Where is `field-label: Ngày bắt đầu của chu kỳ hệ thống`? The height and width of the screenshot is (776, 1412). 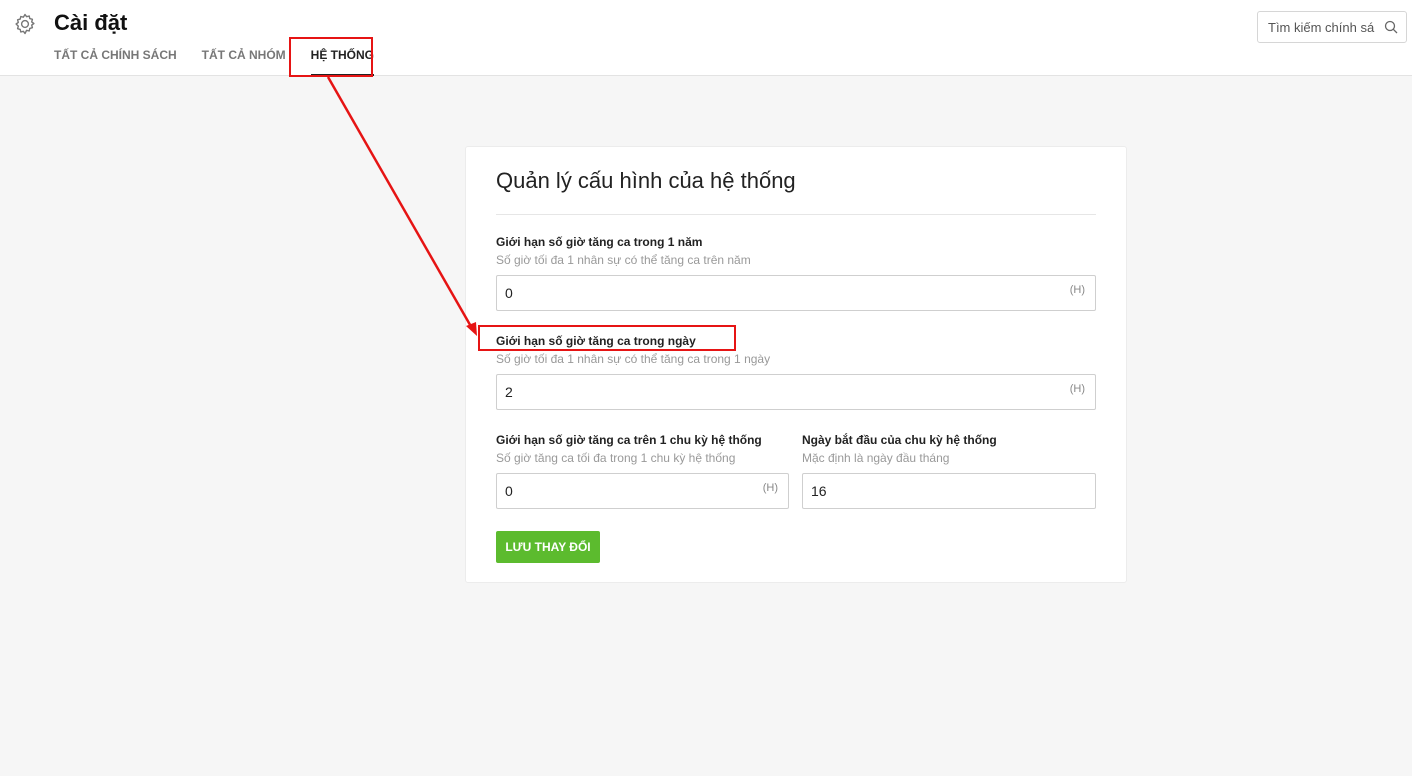
field-label: Ngày bắt đầu của chu kỳ hệ thống is located at coordinates (899, 440).